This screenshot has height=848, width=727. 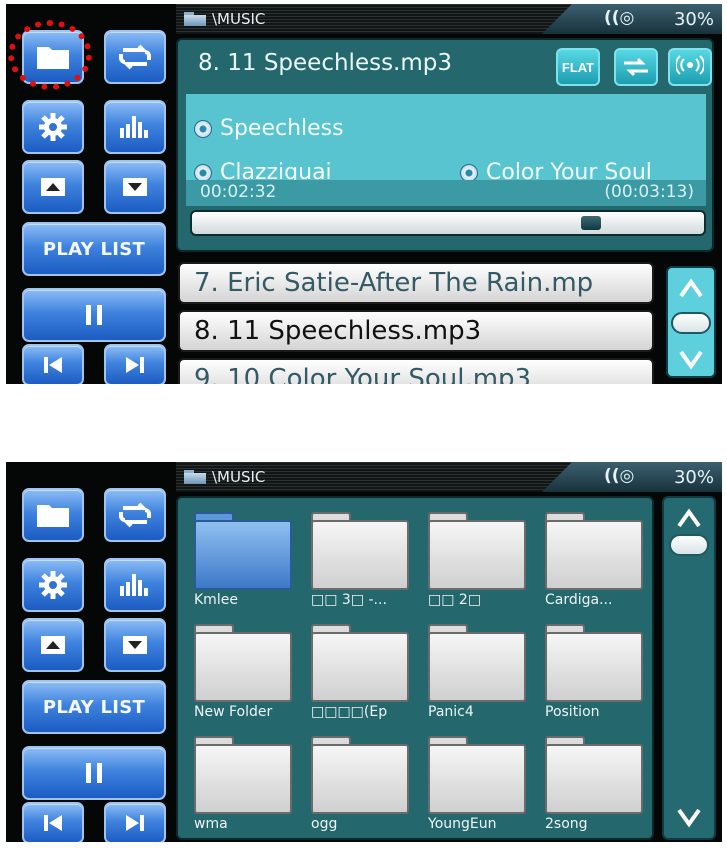 I want to click on folder-scrollbar, so click(x=689, y=668).